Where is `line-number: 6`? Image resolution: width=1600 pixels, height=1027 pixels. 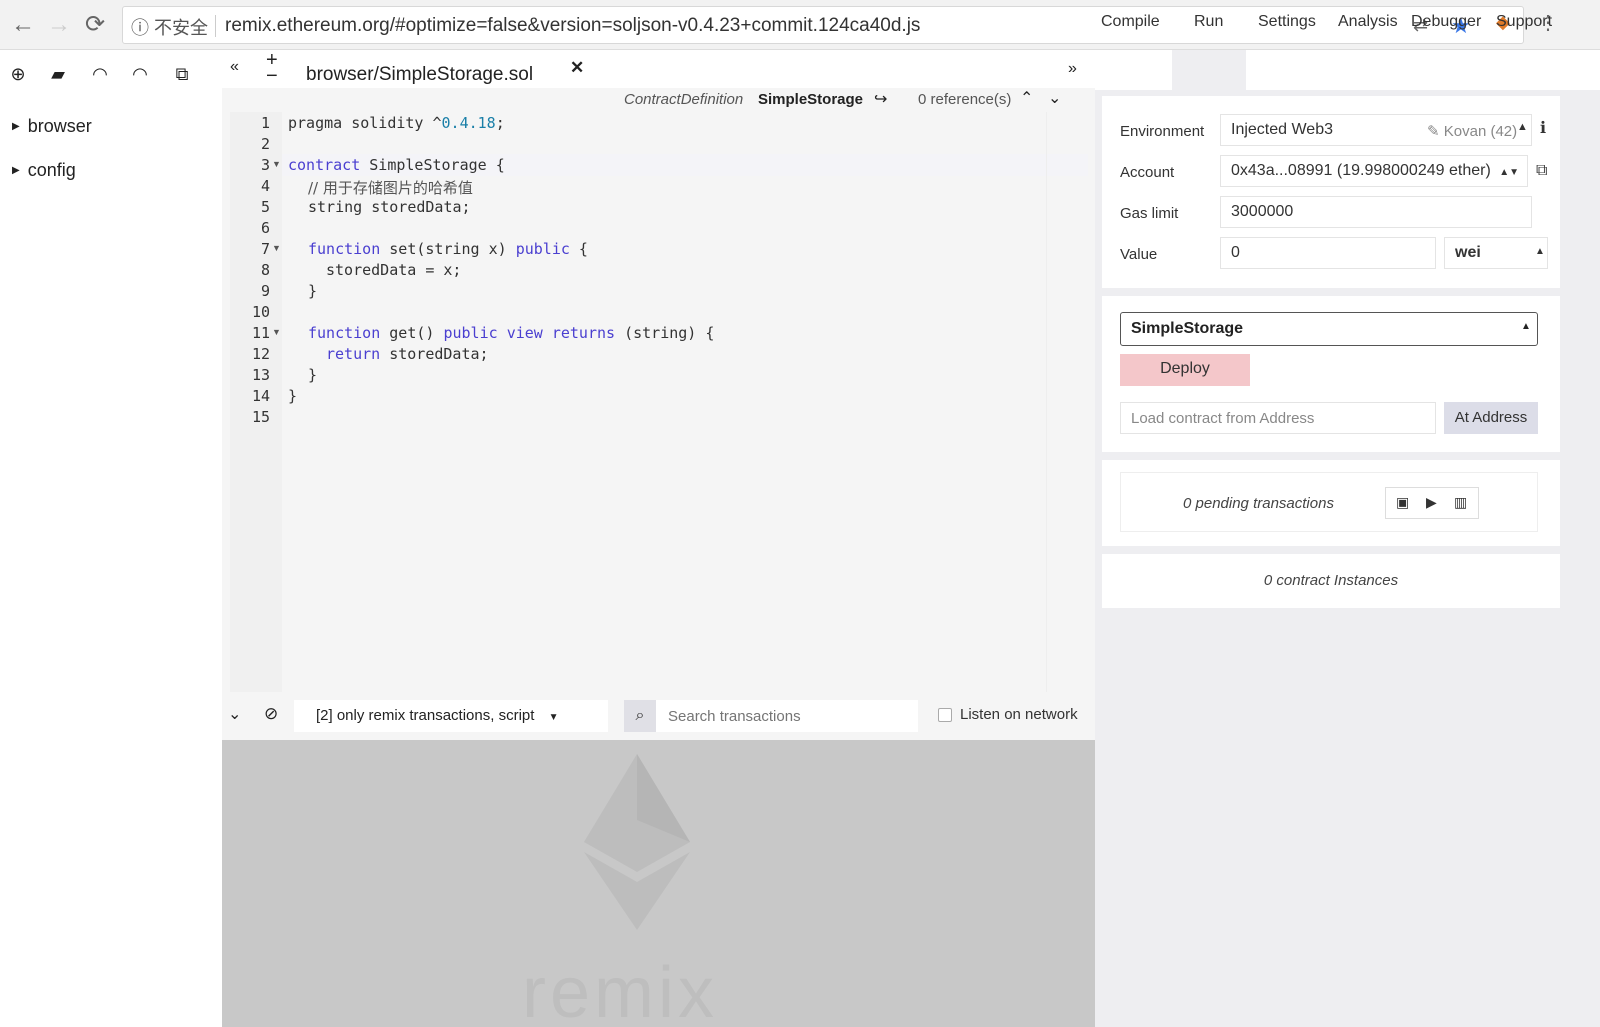
line-number: 6 is located at coordinates (265, 228).